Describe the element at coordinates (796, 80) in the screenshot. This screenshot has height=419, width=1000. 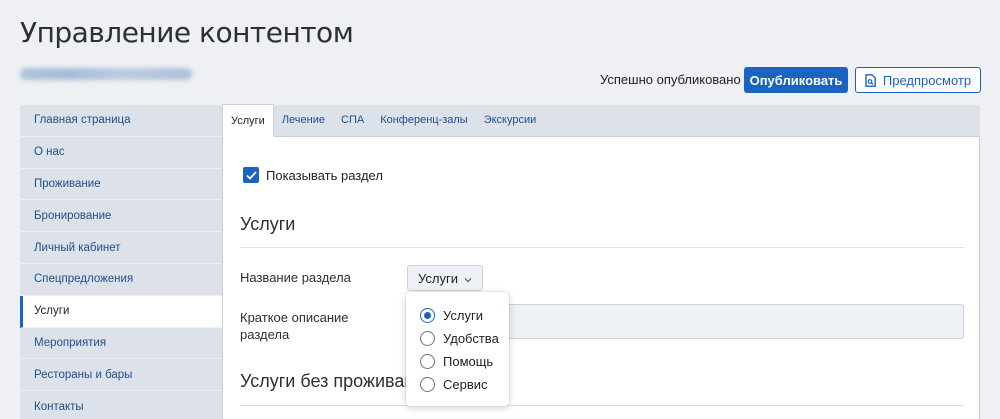
I see `publish-button: Опубликовать` at that location.